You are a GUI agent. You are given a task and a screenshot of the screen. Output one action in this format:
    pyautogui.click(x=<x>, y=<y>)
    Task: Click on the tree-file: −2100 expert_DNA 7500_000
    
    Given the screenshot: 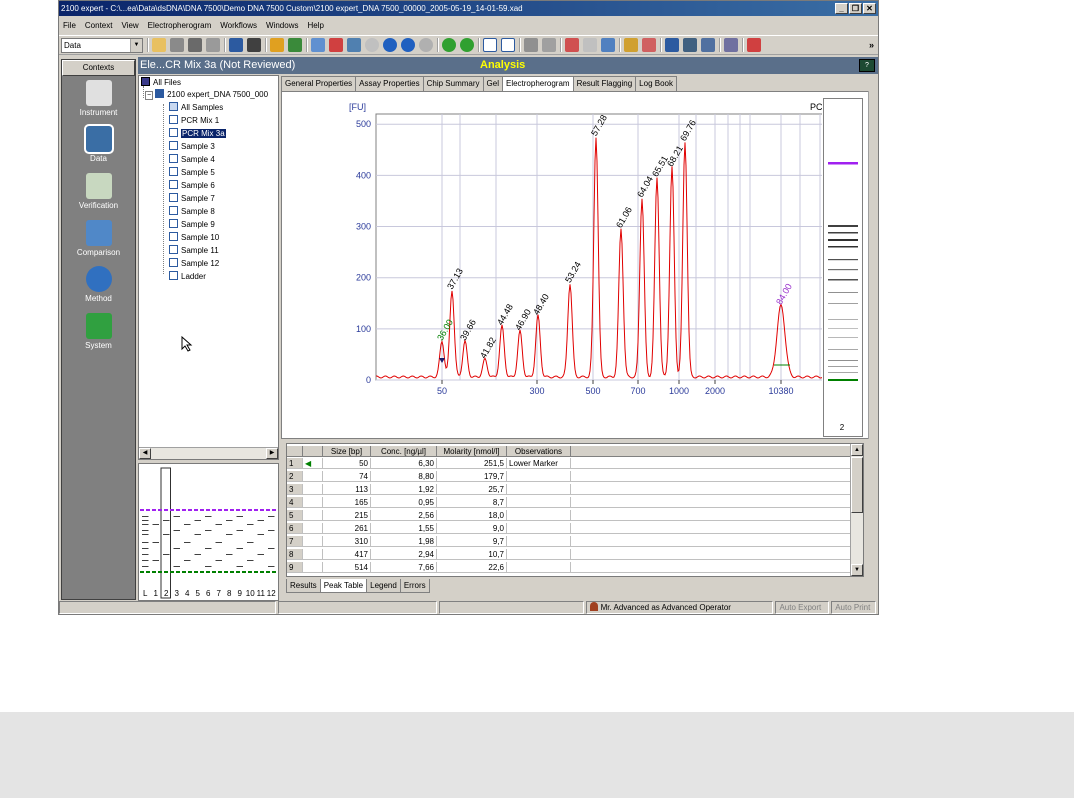 What is the action you would take?
    pyautogui.click(x=206, y=95)
    